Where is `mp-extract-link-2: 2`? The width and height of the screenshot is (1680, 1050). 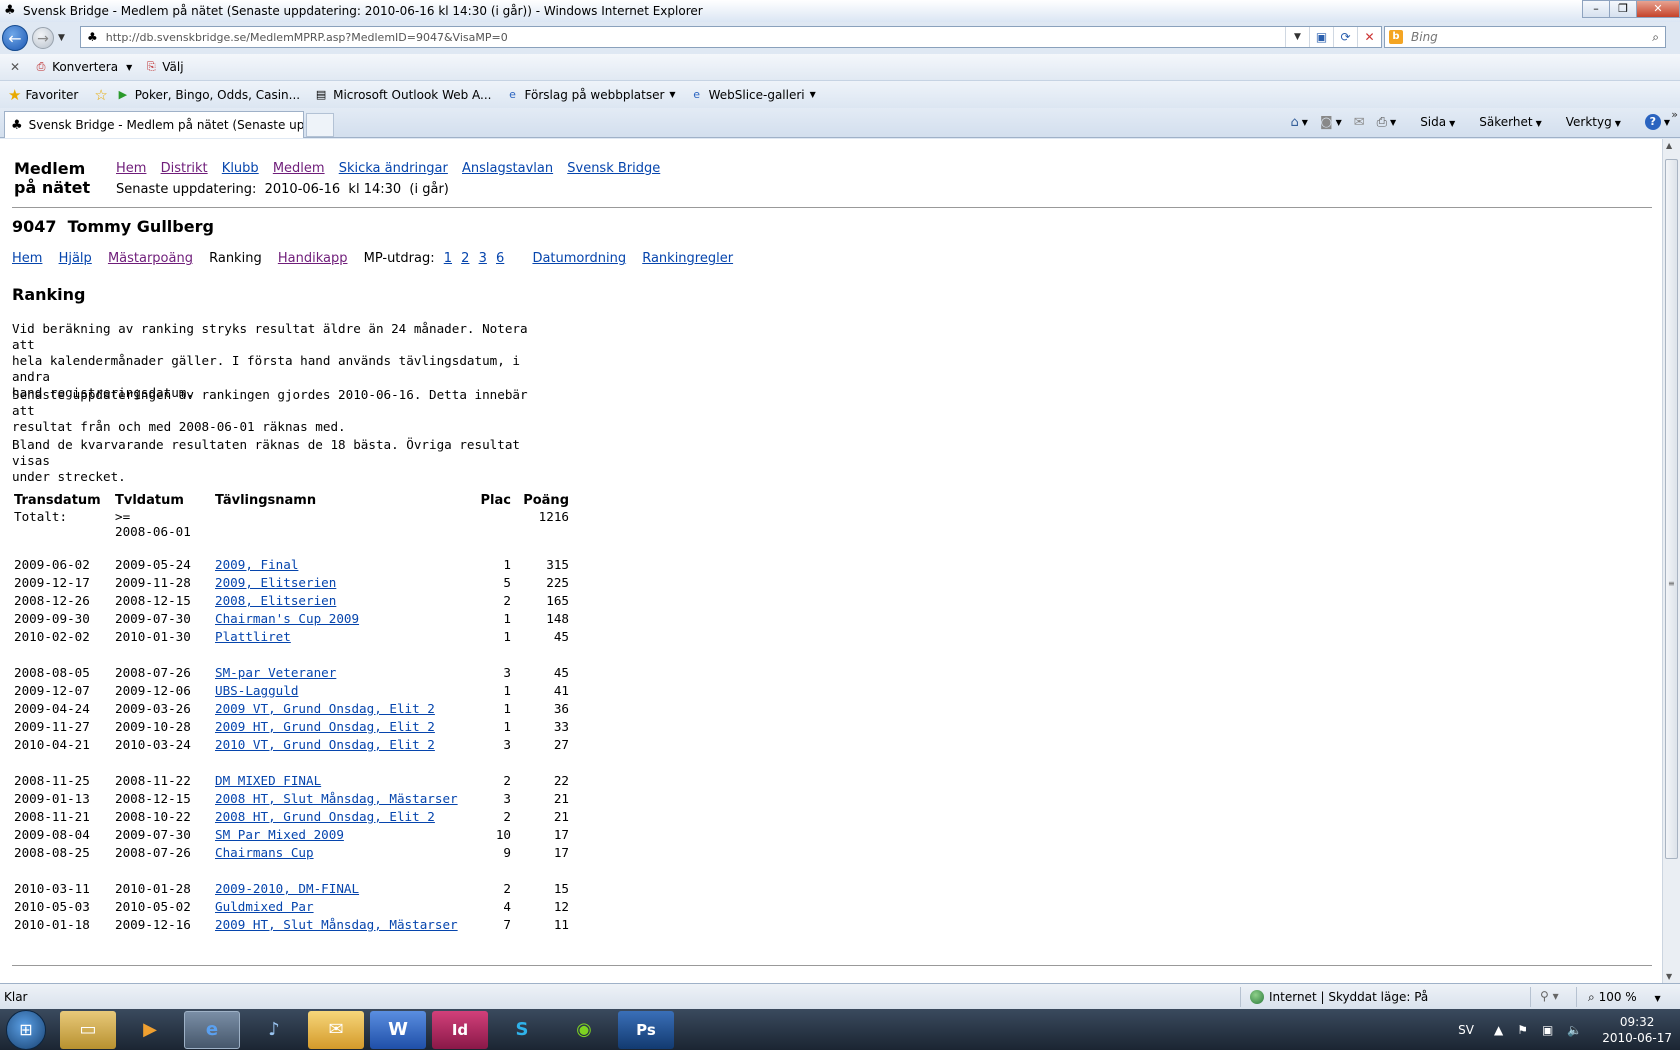
mp-extract-link-2: 2 is located at coordinates (465, 258).